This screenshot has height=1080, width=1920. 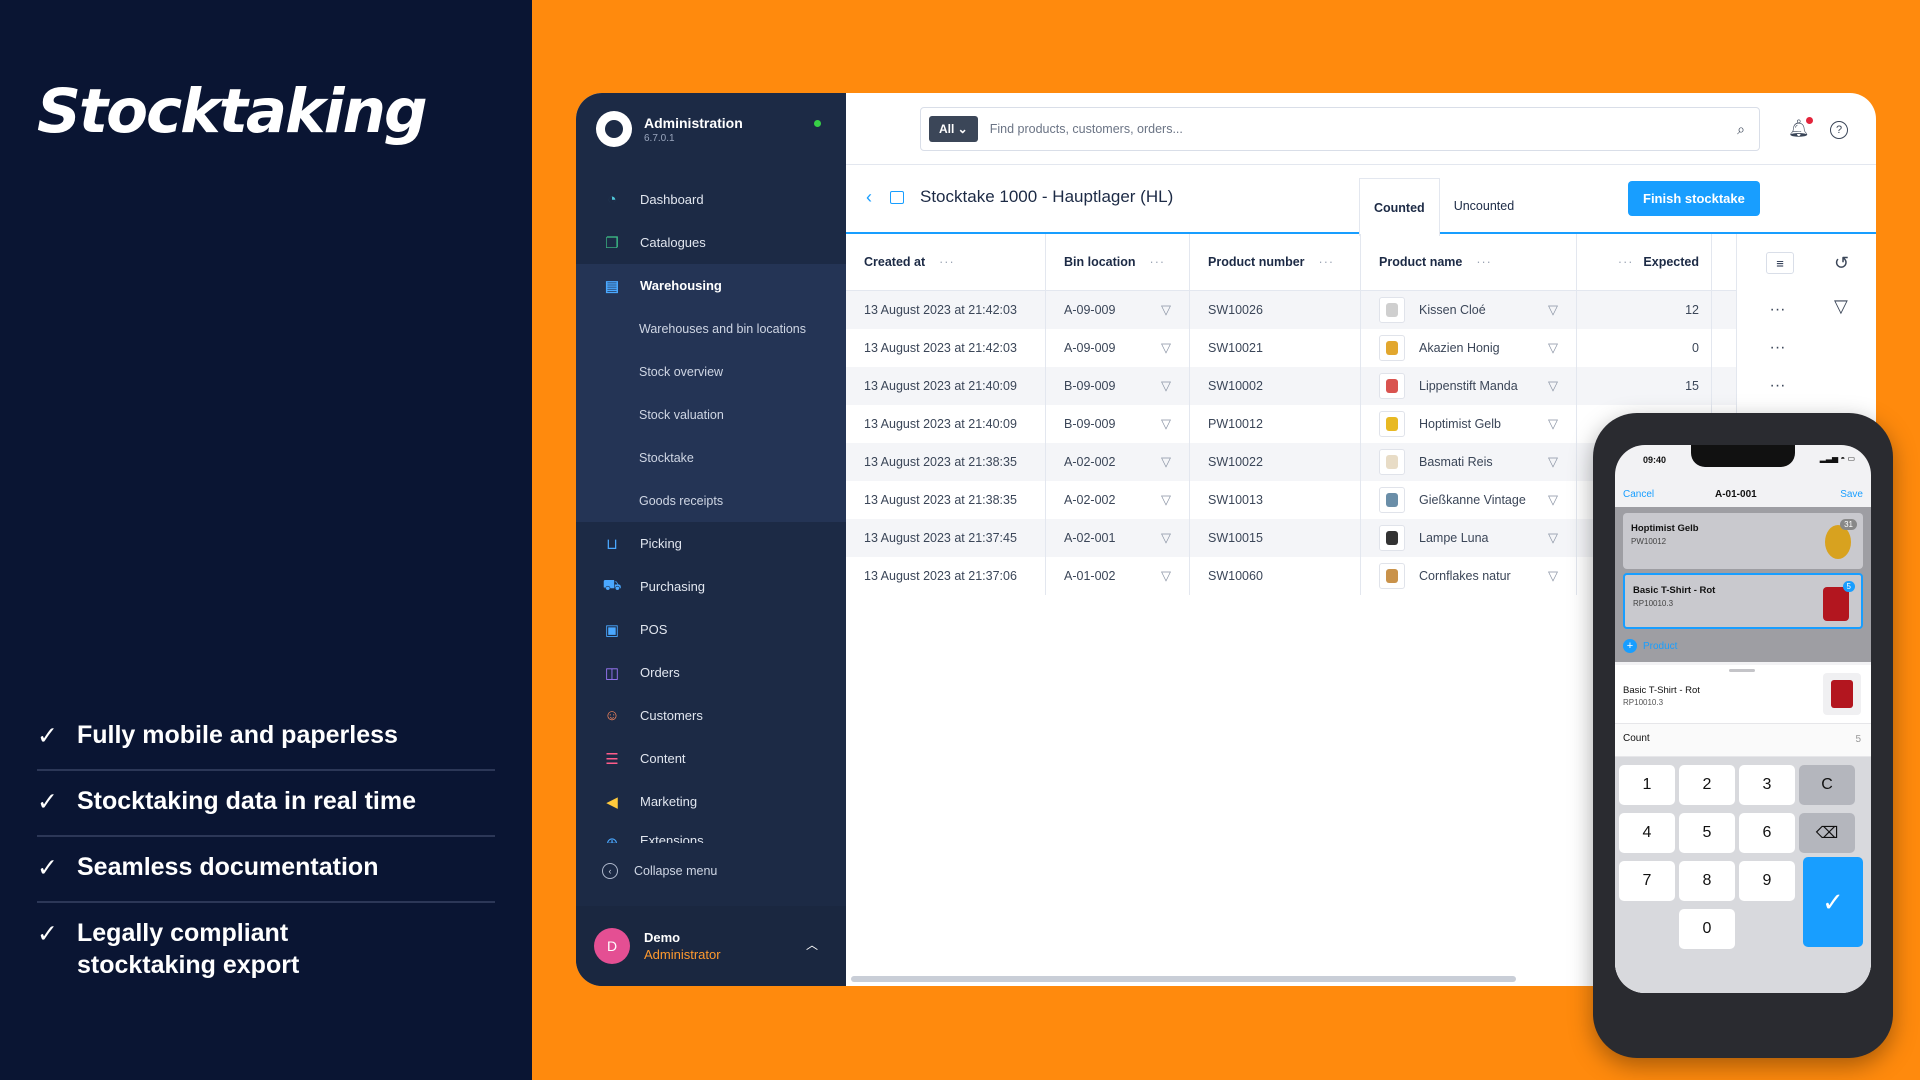 I want to click on cell-name: Cornflakes natur ▽, so click(x=1469, y=576).